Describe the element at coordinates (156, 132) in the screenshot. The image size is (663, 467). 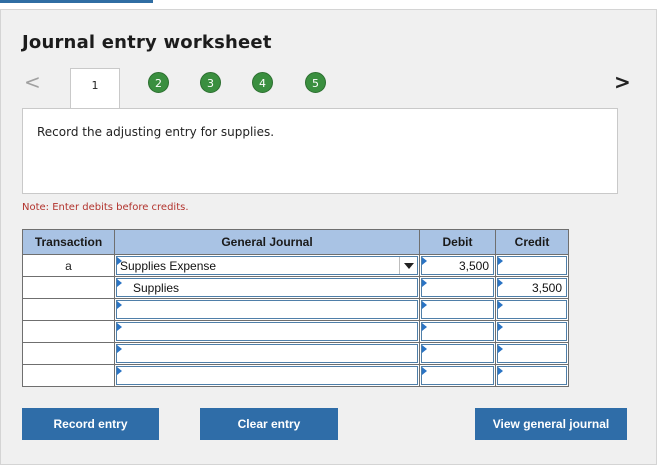
I see `instruction-text: Record the adjusting entry for supplies.` at that location.